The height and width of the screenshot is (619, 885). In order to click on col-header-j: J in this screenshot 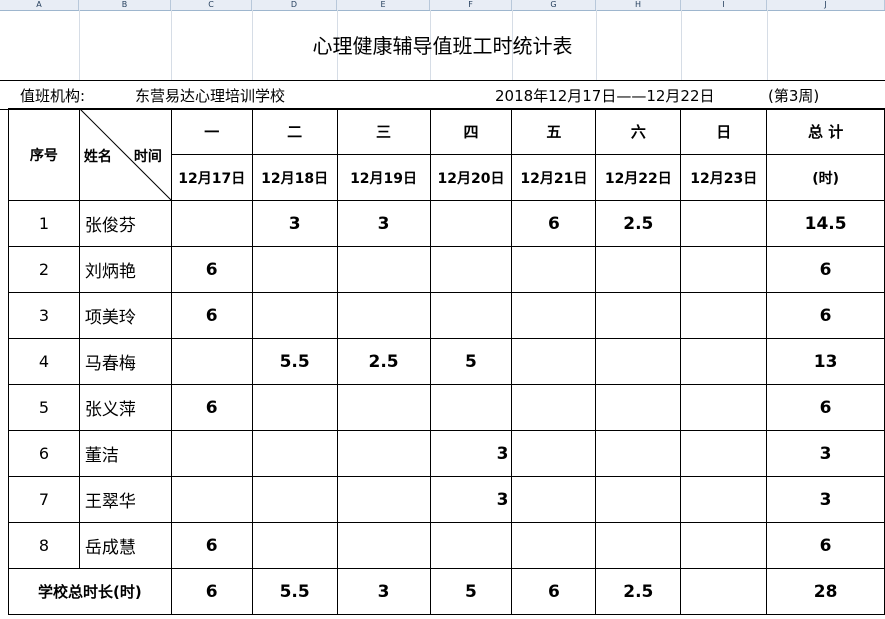, I will do `click(826, 5)`.